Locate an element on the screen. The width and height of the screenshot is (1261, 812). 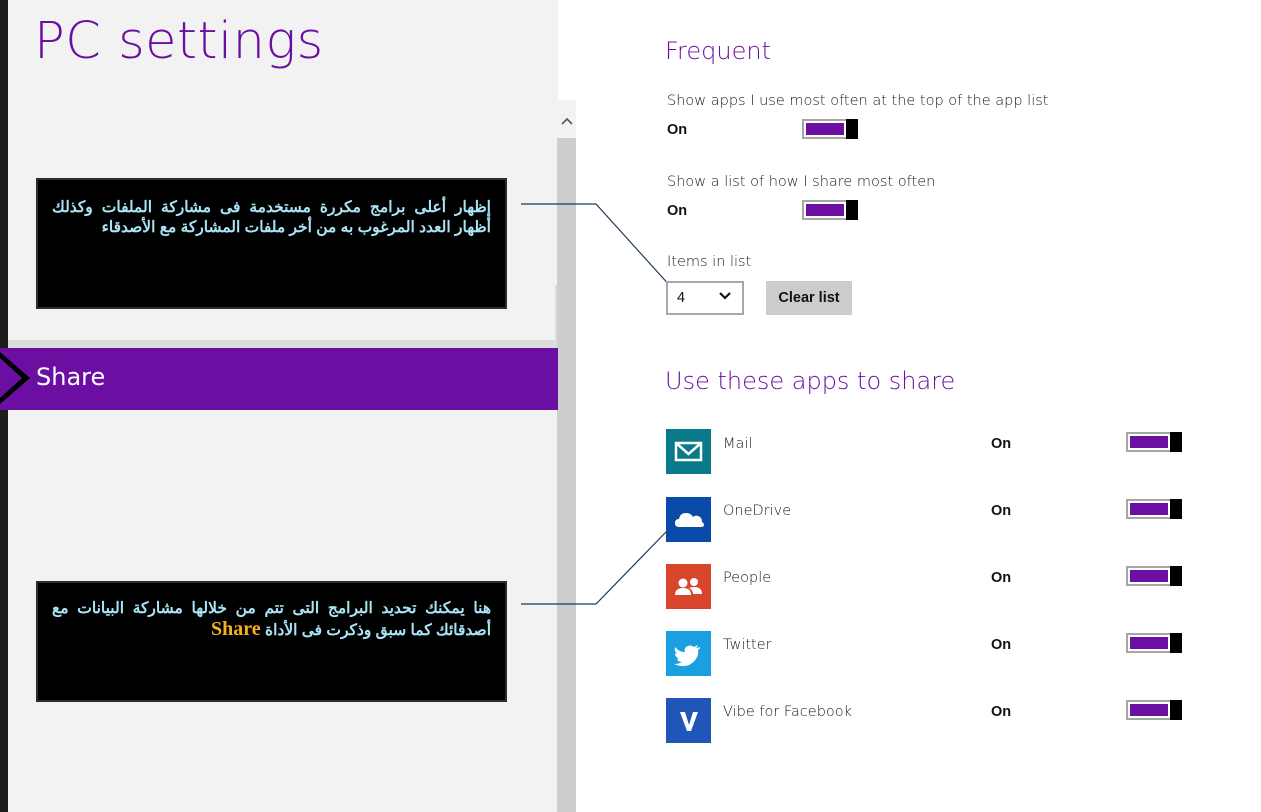
cloud-icon is located at coordinates (688, 519).